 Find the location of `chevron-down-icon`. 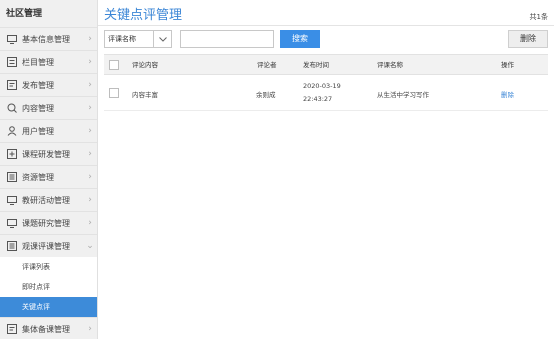

chevron-down-icon is located at coordinates (162, 39).